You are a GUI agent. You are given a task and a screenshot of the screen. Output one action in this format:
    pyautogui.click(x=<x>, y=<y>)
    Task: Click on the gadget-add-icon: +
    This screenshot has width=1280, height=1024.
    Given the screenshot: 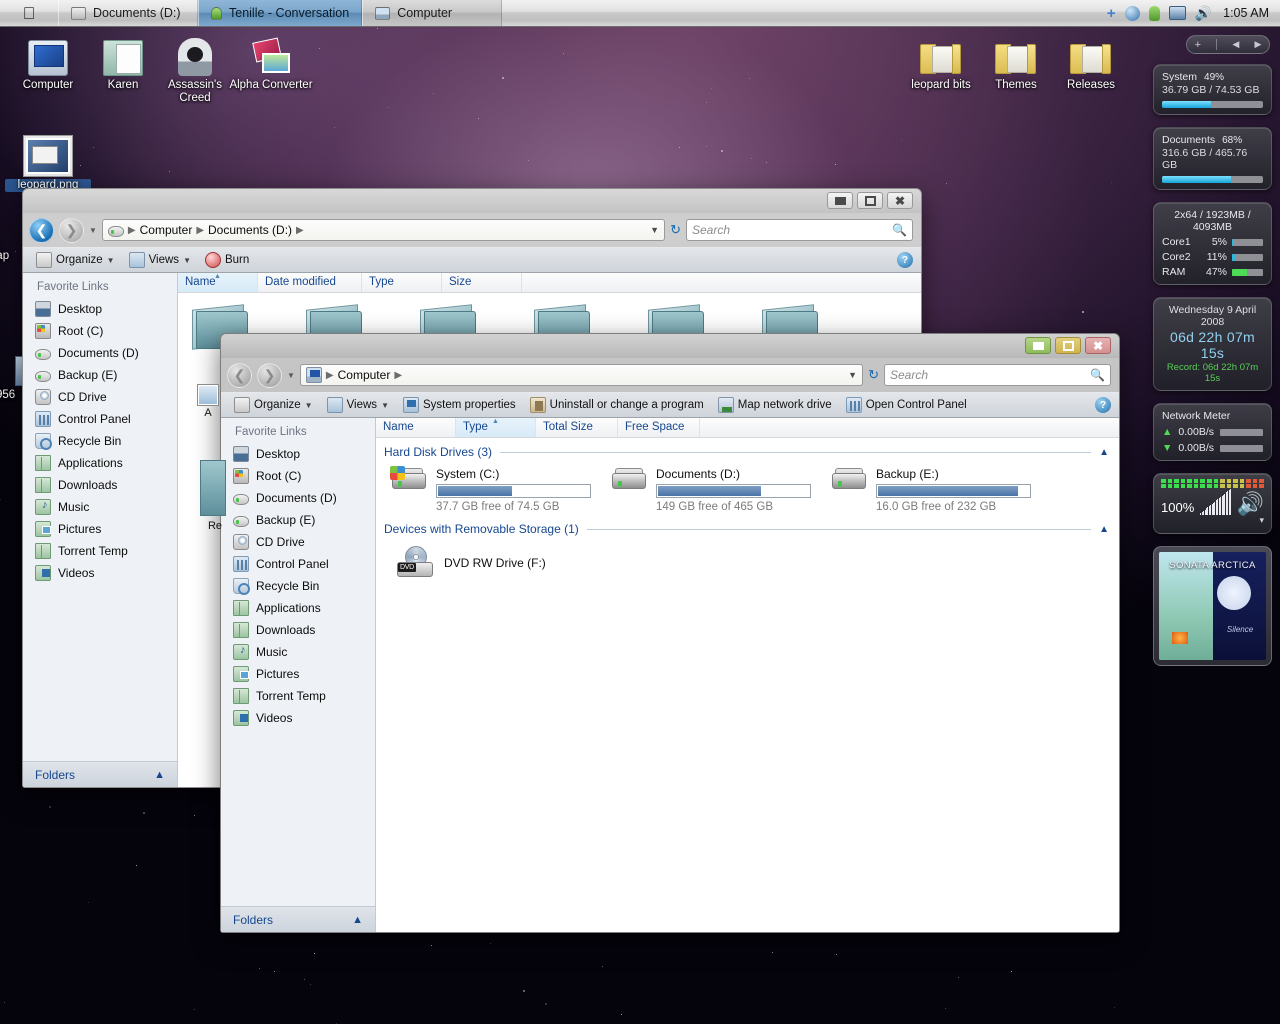 What is the action you would take?
    pyautogui.click(x=1198, y=45)
    